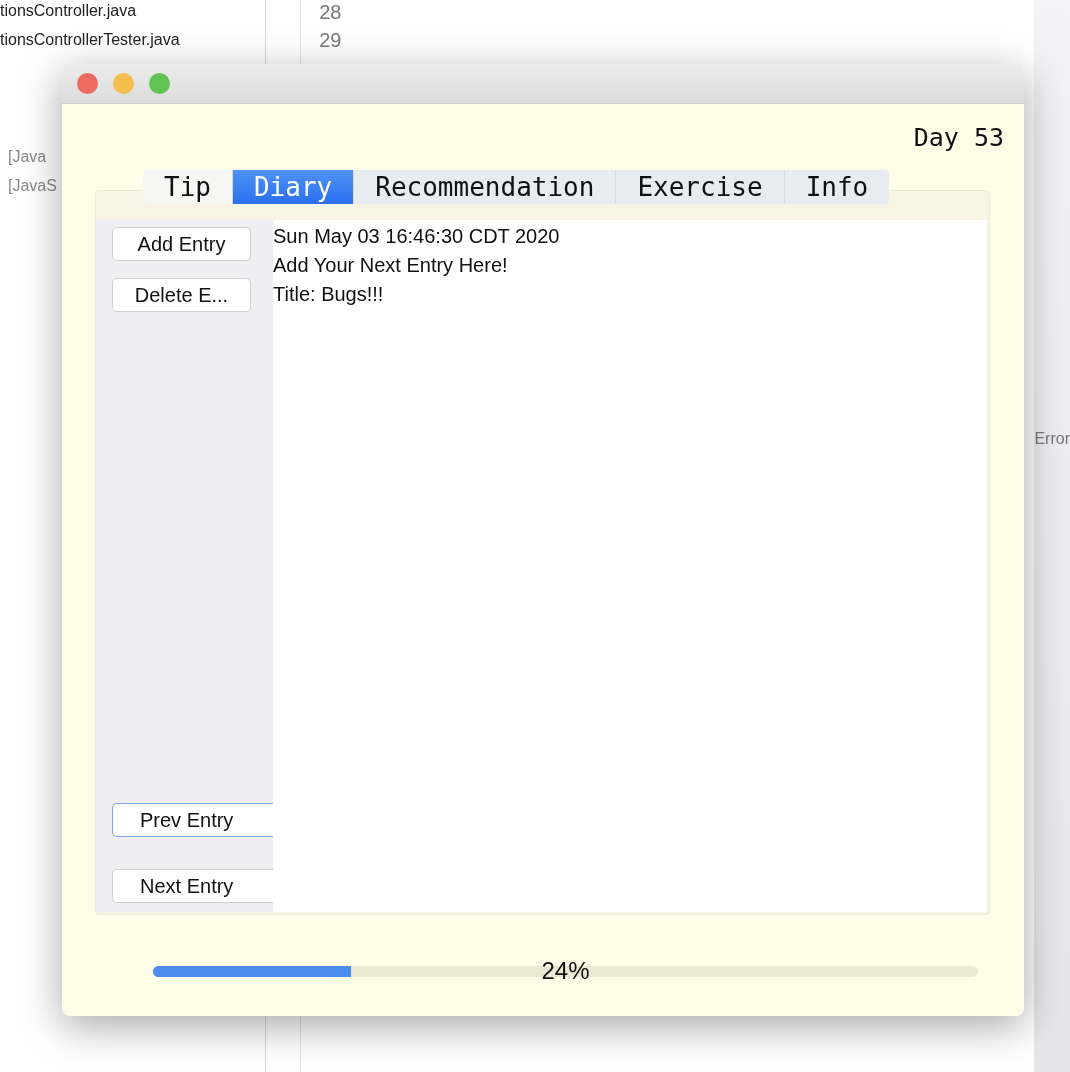 This screenshot has height=1072, width=1070. Describe the element at coordinates (328, 294) in the screenshot. I see `entry-text: Title: Bugs!!!` at that location.